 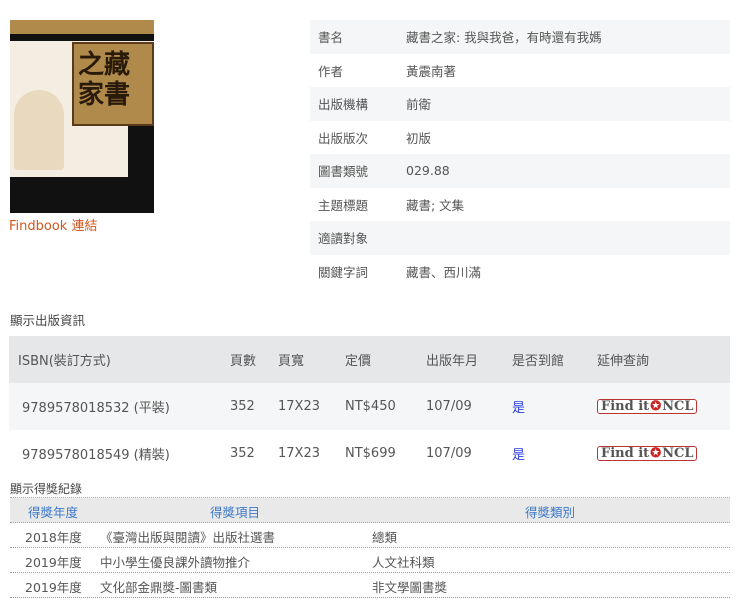 What do you see at coordinates (504, 38) in the screenshot?
I see `info-value: 藏書之家: 我與我爸，有時還有我媽` at bounding box center [504, 38].